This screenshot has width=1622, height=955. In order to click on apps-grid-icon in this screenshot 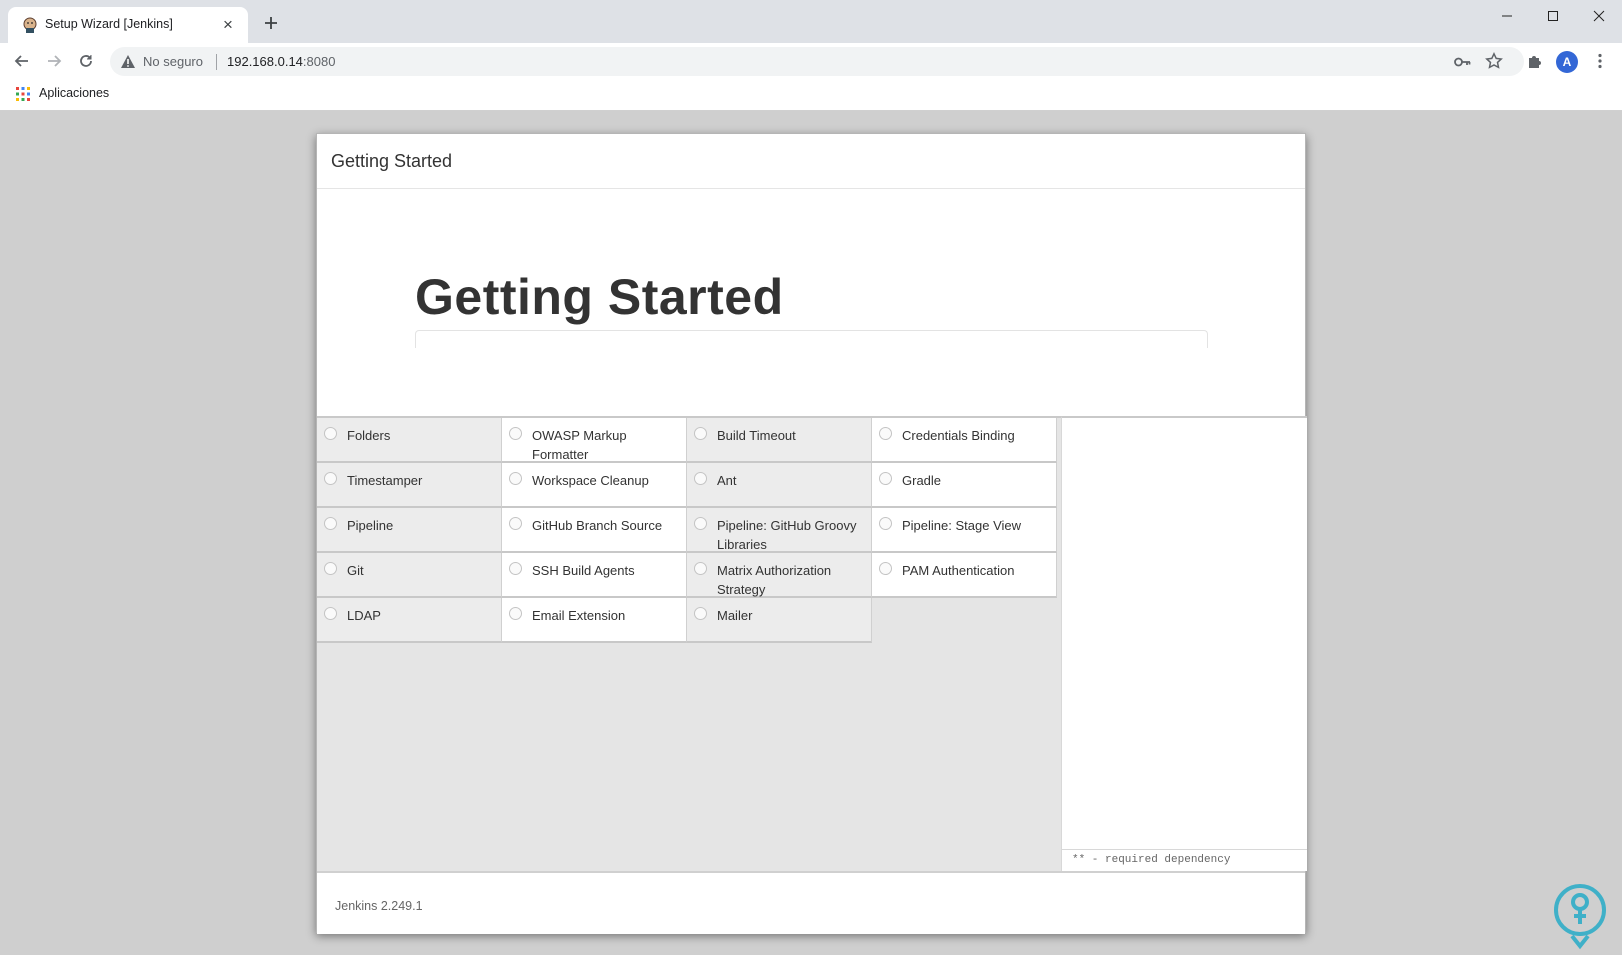, I will do `click(23, 94)`.